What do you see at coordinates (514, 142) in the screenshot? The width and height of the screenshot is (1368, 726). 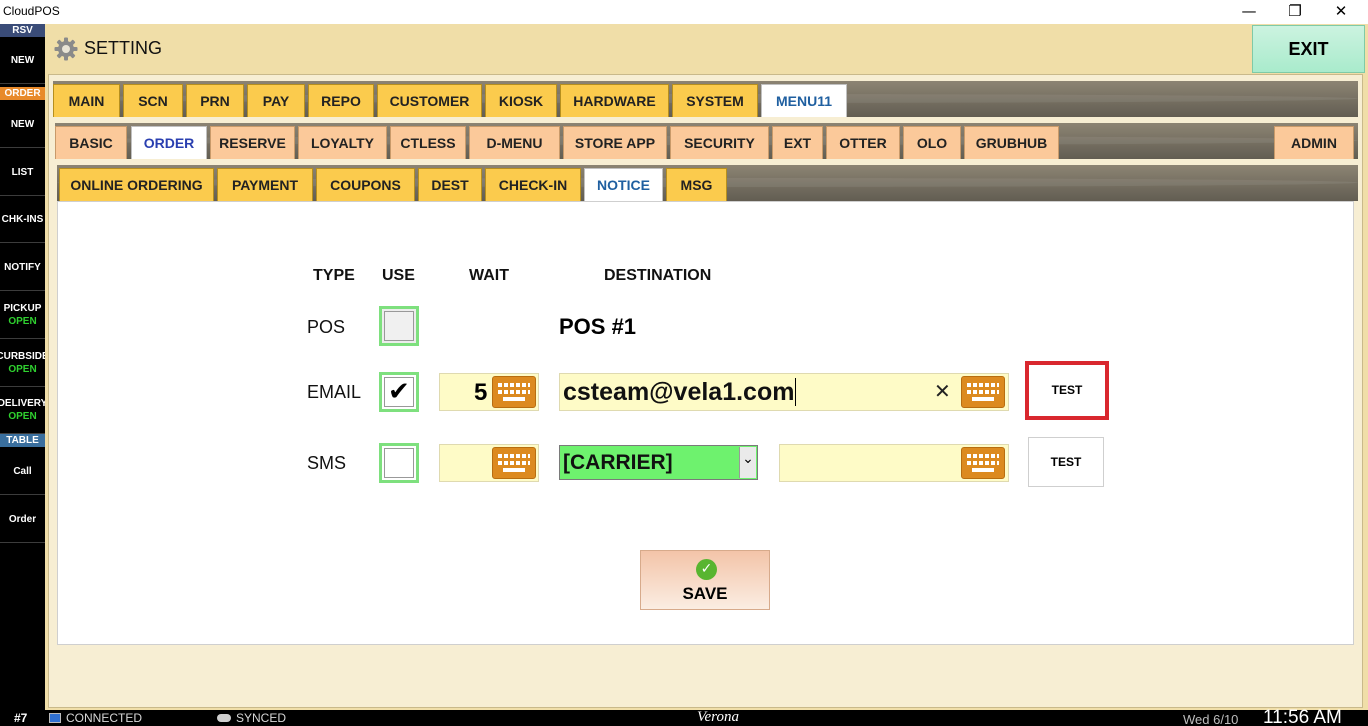 I see `tab-d-menu: D-MENU` at bounding box center [514, 142].